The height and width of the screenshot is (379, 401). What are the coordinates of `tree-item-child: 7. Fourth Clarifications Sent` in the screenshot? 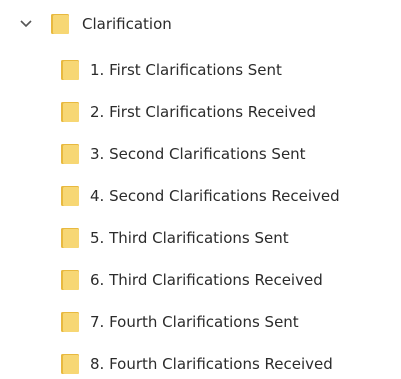 It's located at (179, 322).